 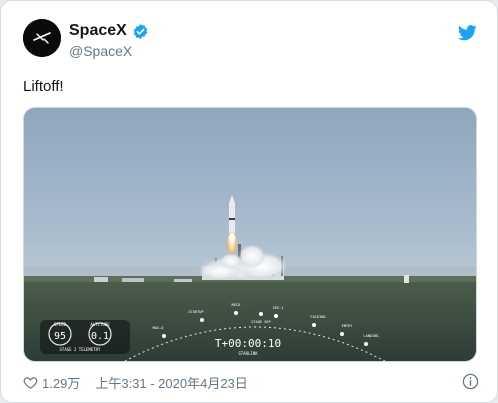 What do you see at coordinates (60, 324) in the screenshot?
I see `speed-label: SPEED` at bounding box center [60, 324].